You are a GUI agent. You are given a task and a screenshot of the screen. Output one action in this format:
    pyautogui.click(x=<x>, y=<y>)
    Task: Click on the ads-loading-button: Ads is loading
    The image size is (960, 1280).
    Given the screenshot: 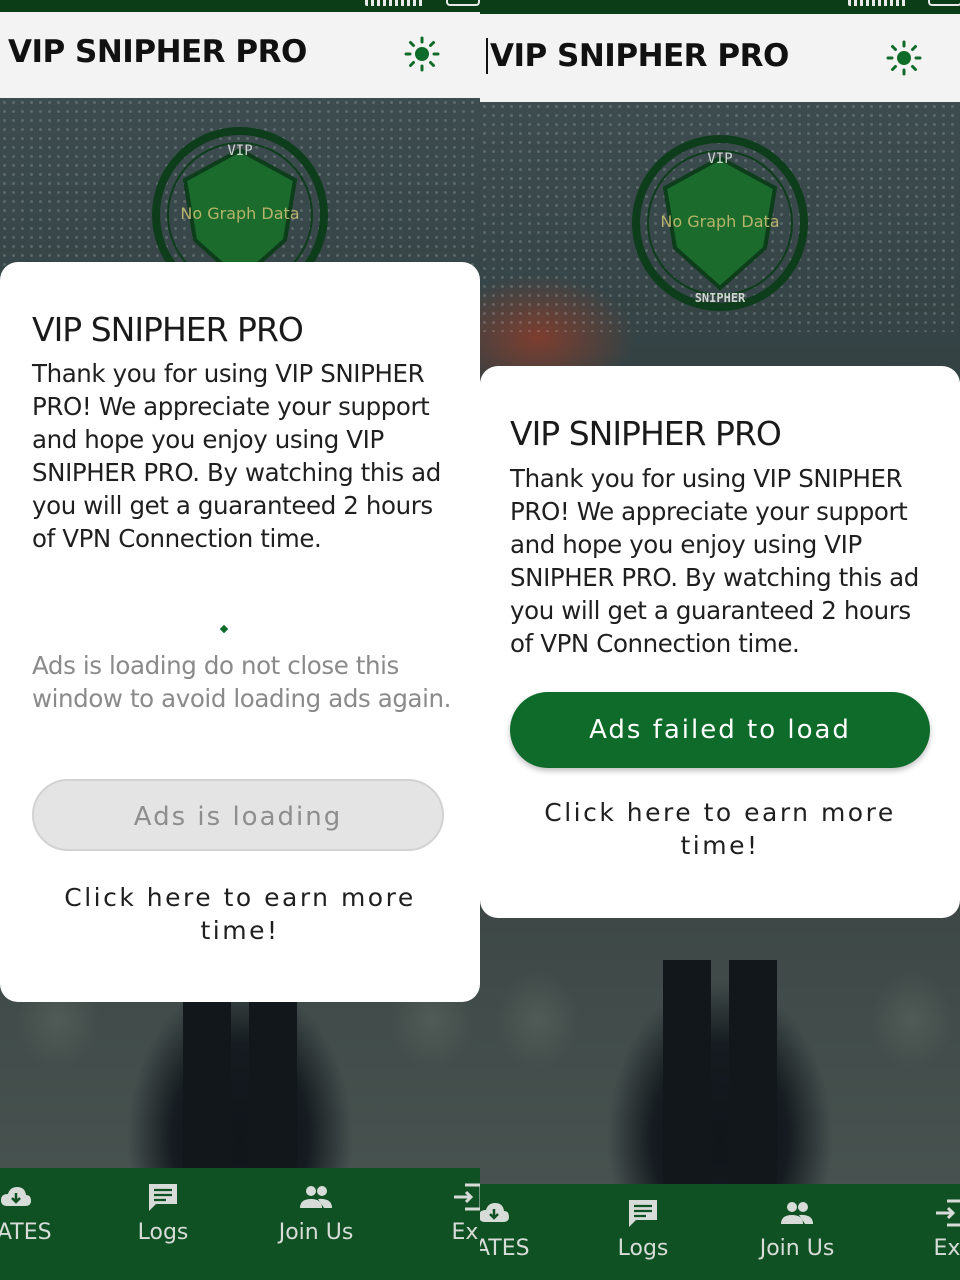 What is the action you would take?
    pyautogui.click(x=238, y=815)
    